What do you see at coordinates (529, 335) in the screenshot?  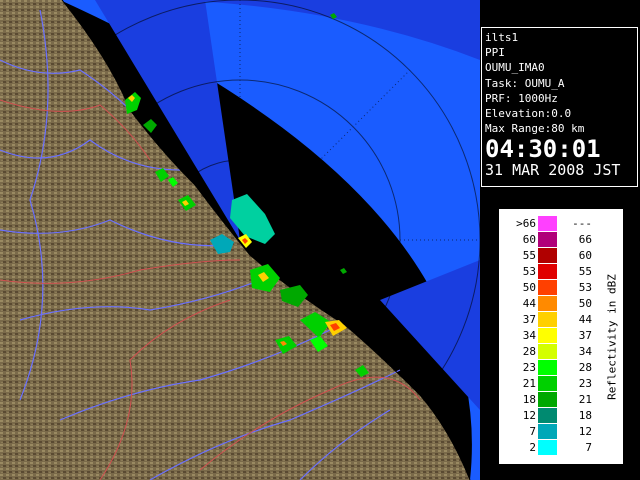 I see `legend-low-value: 34` at bounding box center [529, 335].